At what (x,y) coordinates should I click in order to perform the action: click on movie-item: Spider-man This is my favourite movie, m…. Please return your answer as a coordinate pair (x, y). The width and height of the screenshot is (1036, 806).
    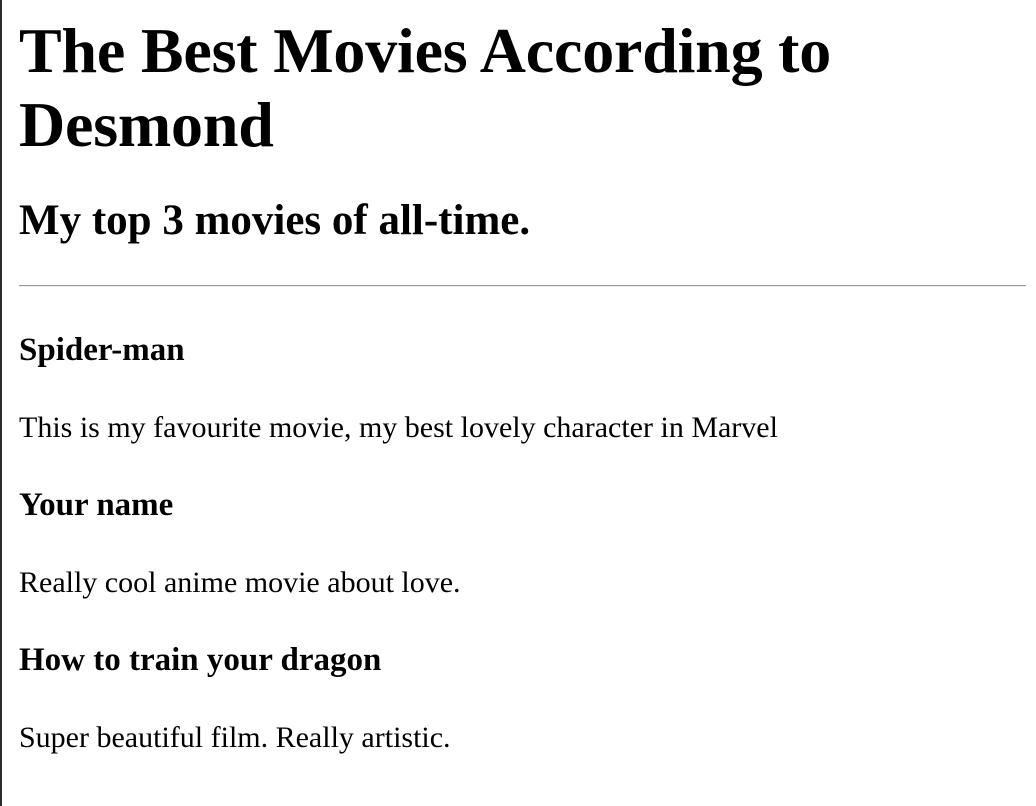
    Looking at the image, I should click on (522, 388).